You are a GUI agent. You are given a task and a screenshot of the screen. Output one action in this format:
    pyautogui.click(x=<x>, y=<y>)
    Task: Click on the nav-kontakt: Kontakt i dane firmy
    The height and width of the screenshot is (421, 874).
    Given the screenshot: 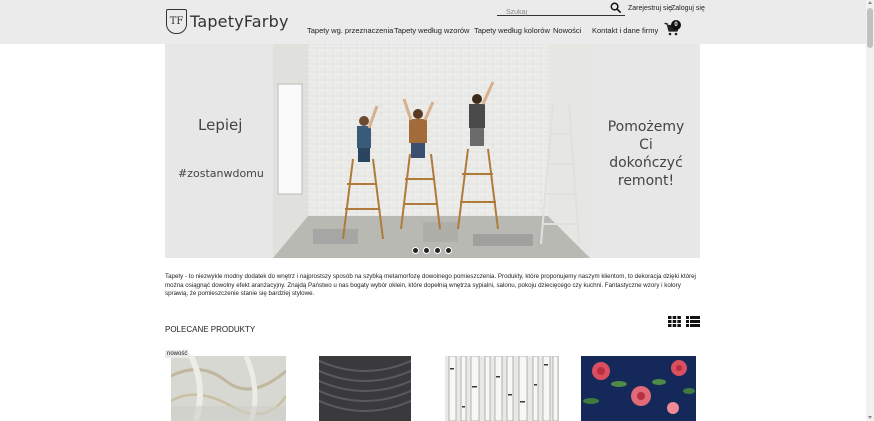 What is the action you would take?
    pyautogui.click(x=625, y=30)
    